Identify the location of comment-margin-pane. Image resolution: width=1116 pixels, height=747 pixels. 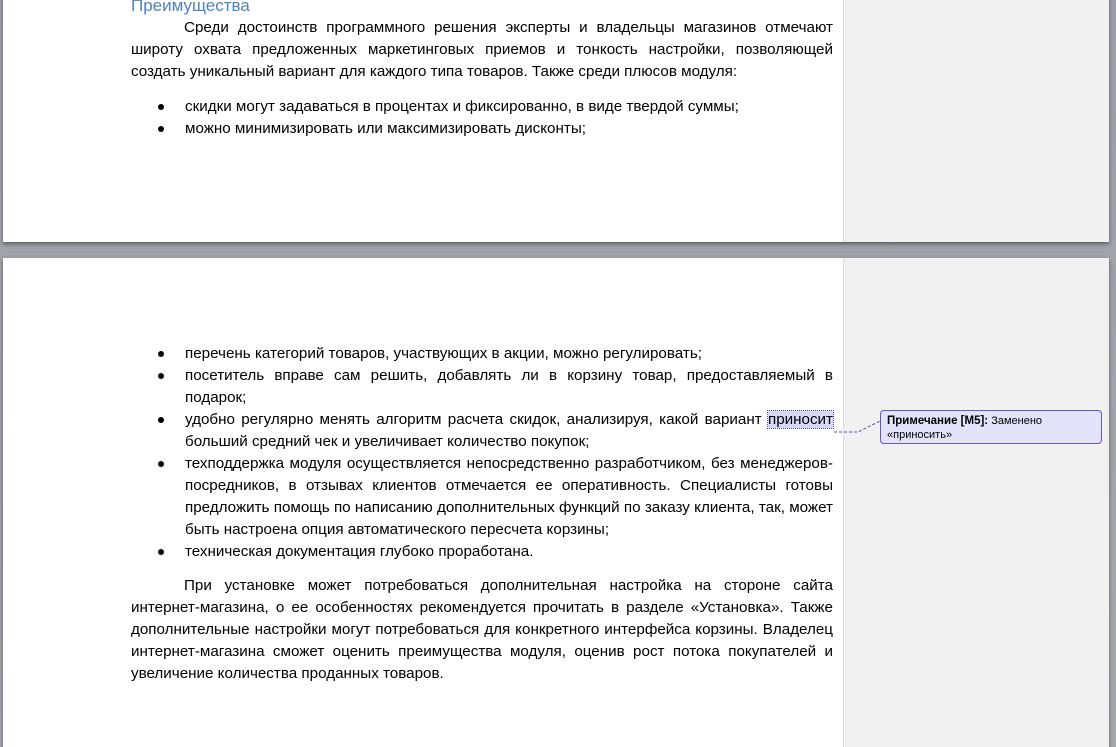
(976, 121).